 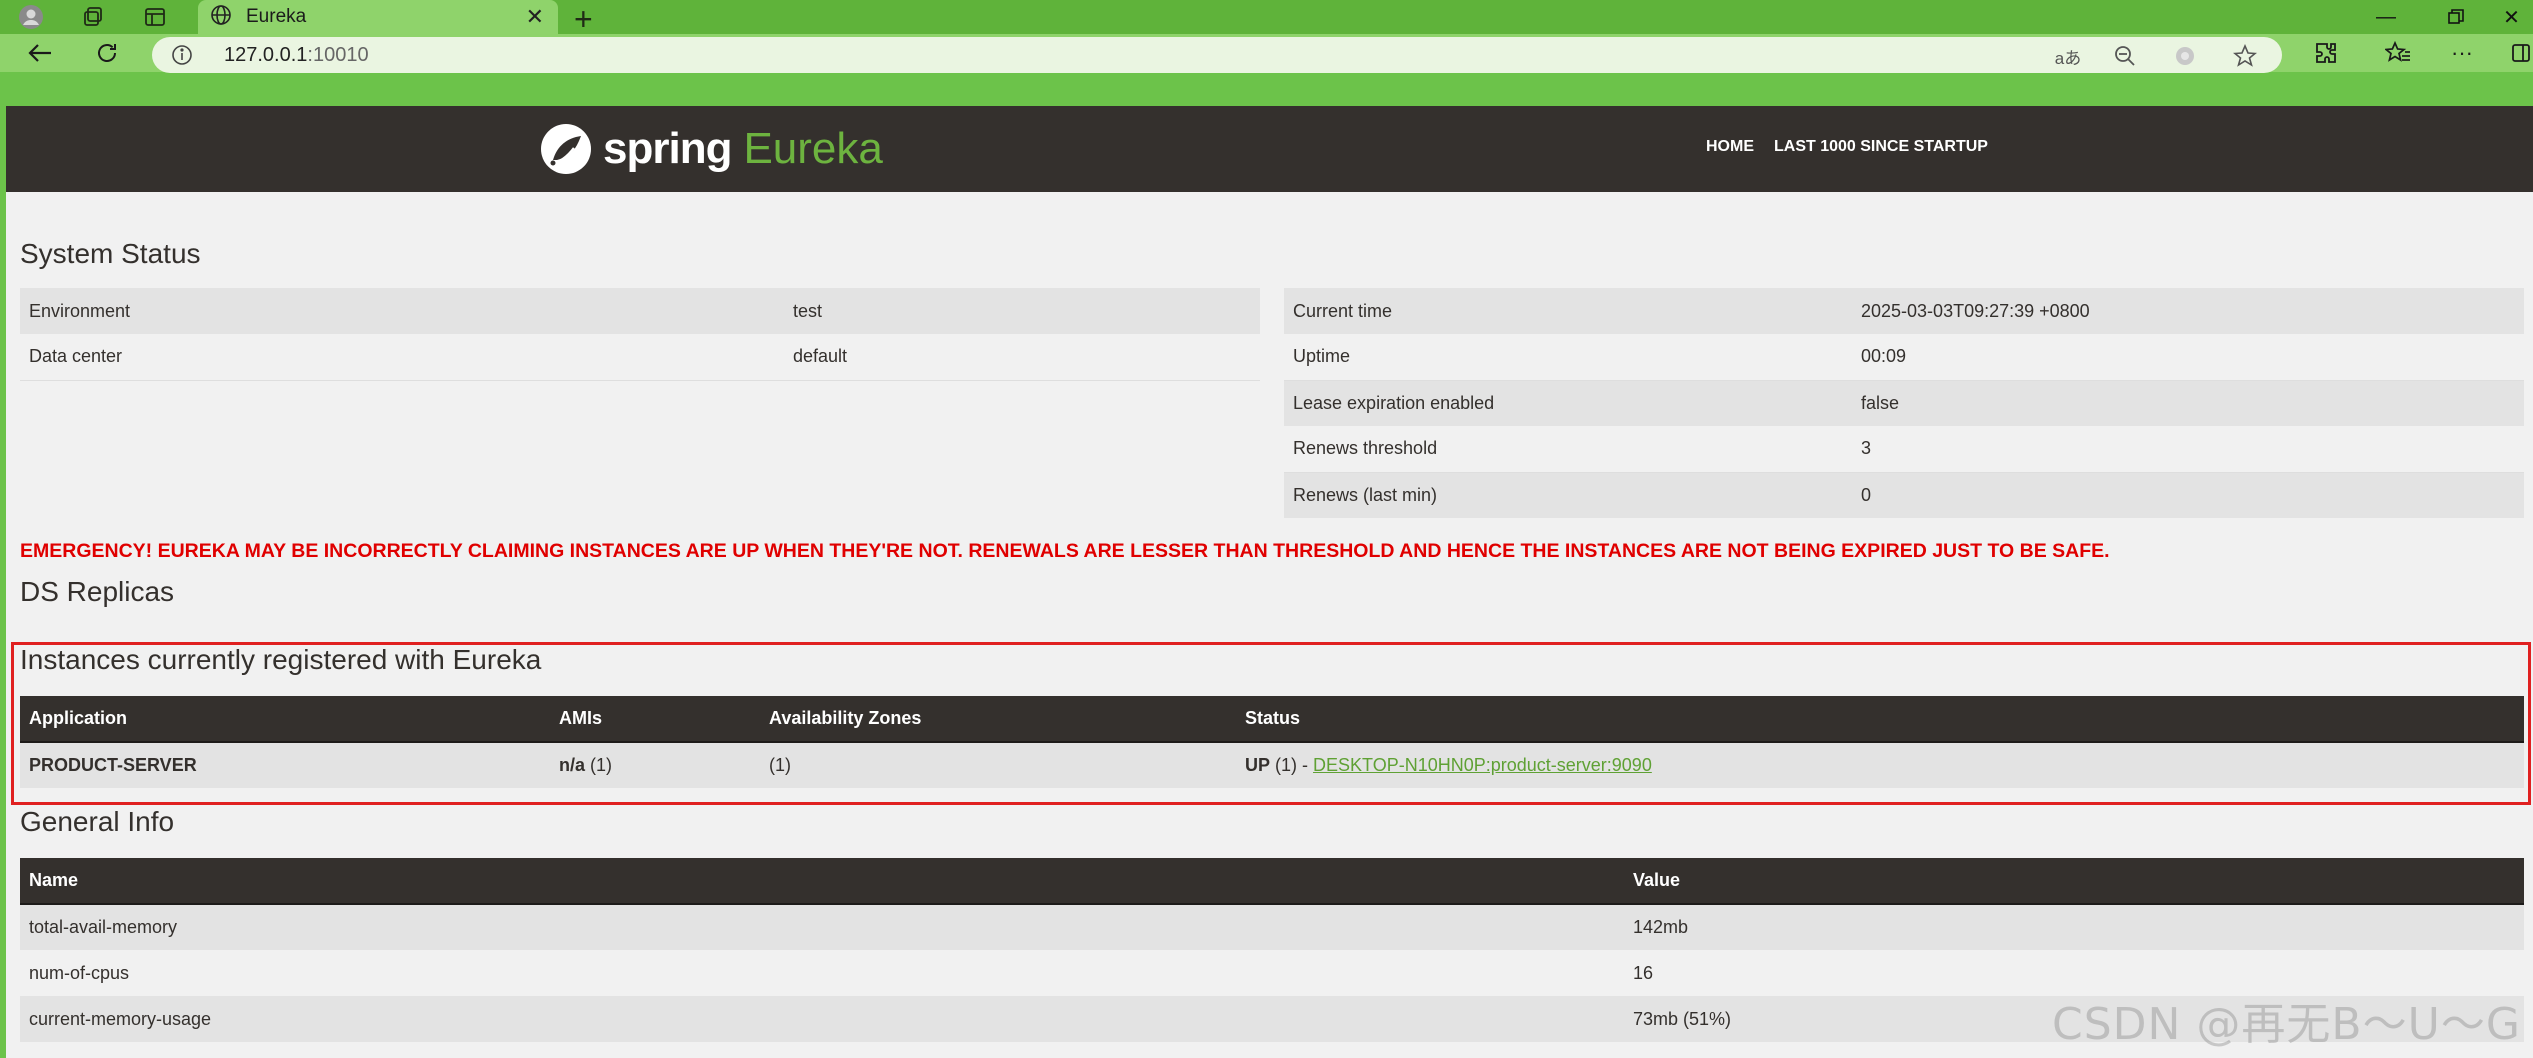 What do you see at coordinates (667, 148) in the screenshot?
I see `brand-spring: spring` at bounding box center [667, 148].